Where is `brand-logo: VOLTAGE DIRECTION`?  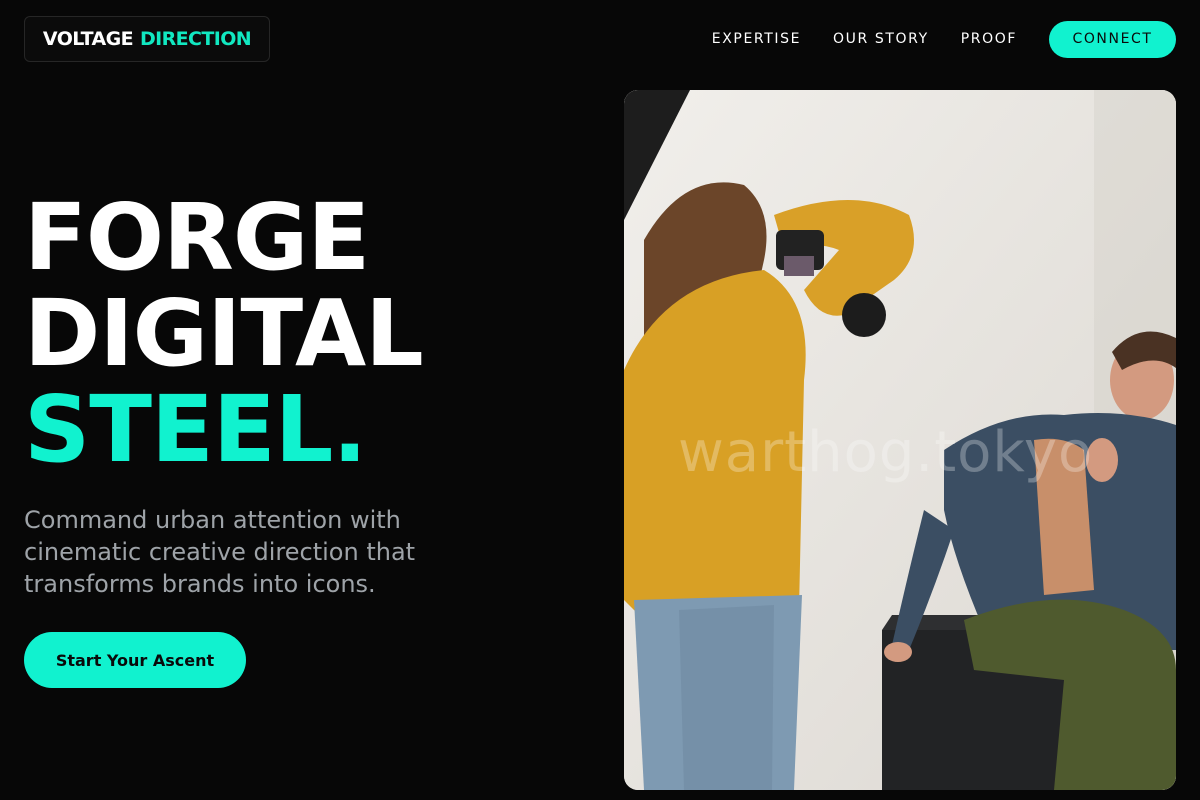
brand-logo: VOLTAGE DIRECTION is located at coordinates (147, 39).